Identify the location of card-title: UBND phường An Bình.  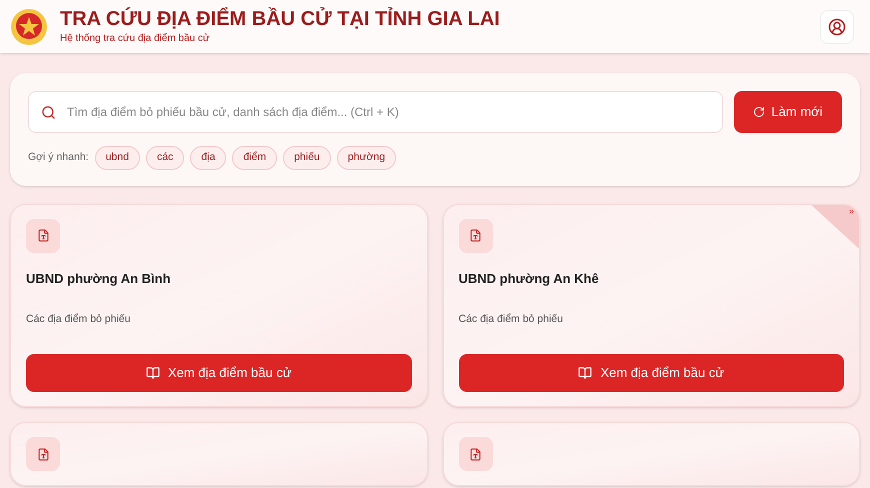
(99, 279).